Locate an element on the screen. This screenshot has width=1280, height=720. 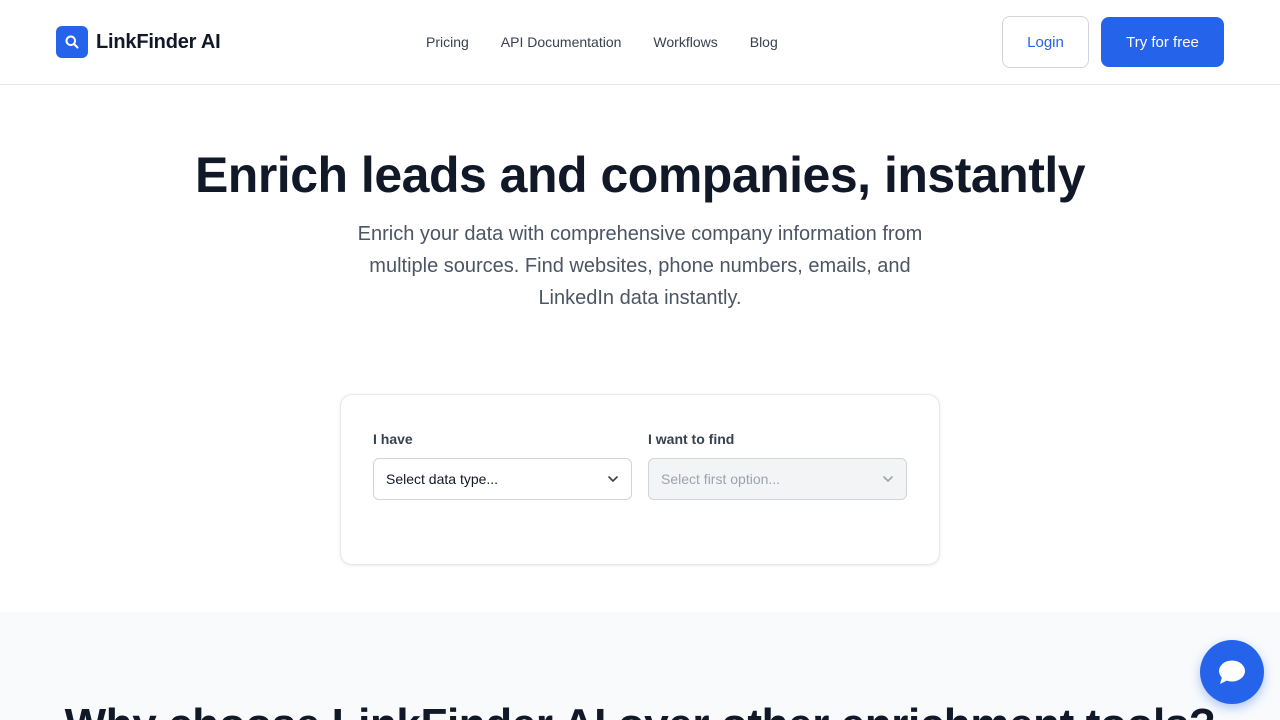
main-nav: Pricing API Documentation Workflows Blog is located at coordinates (602, 42).